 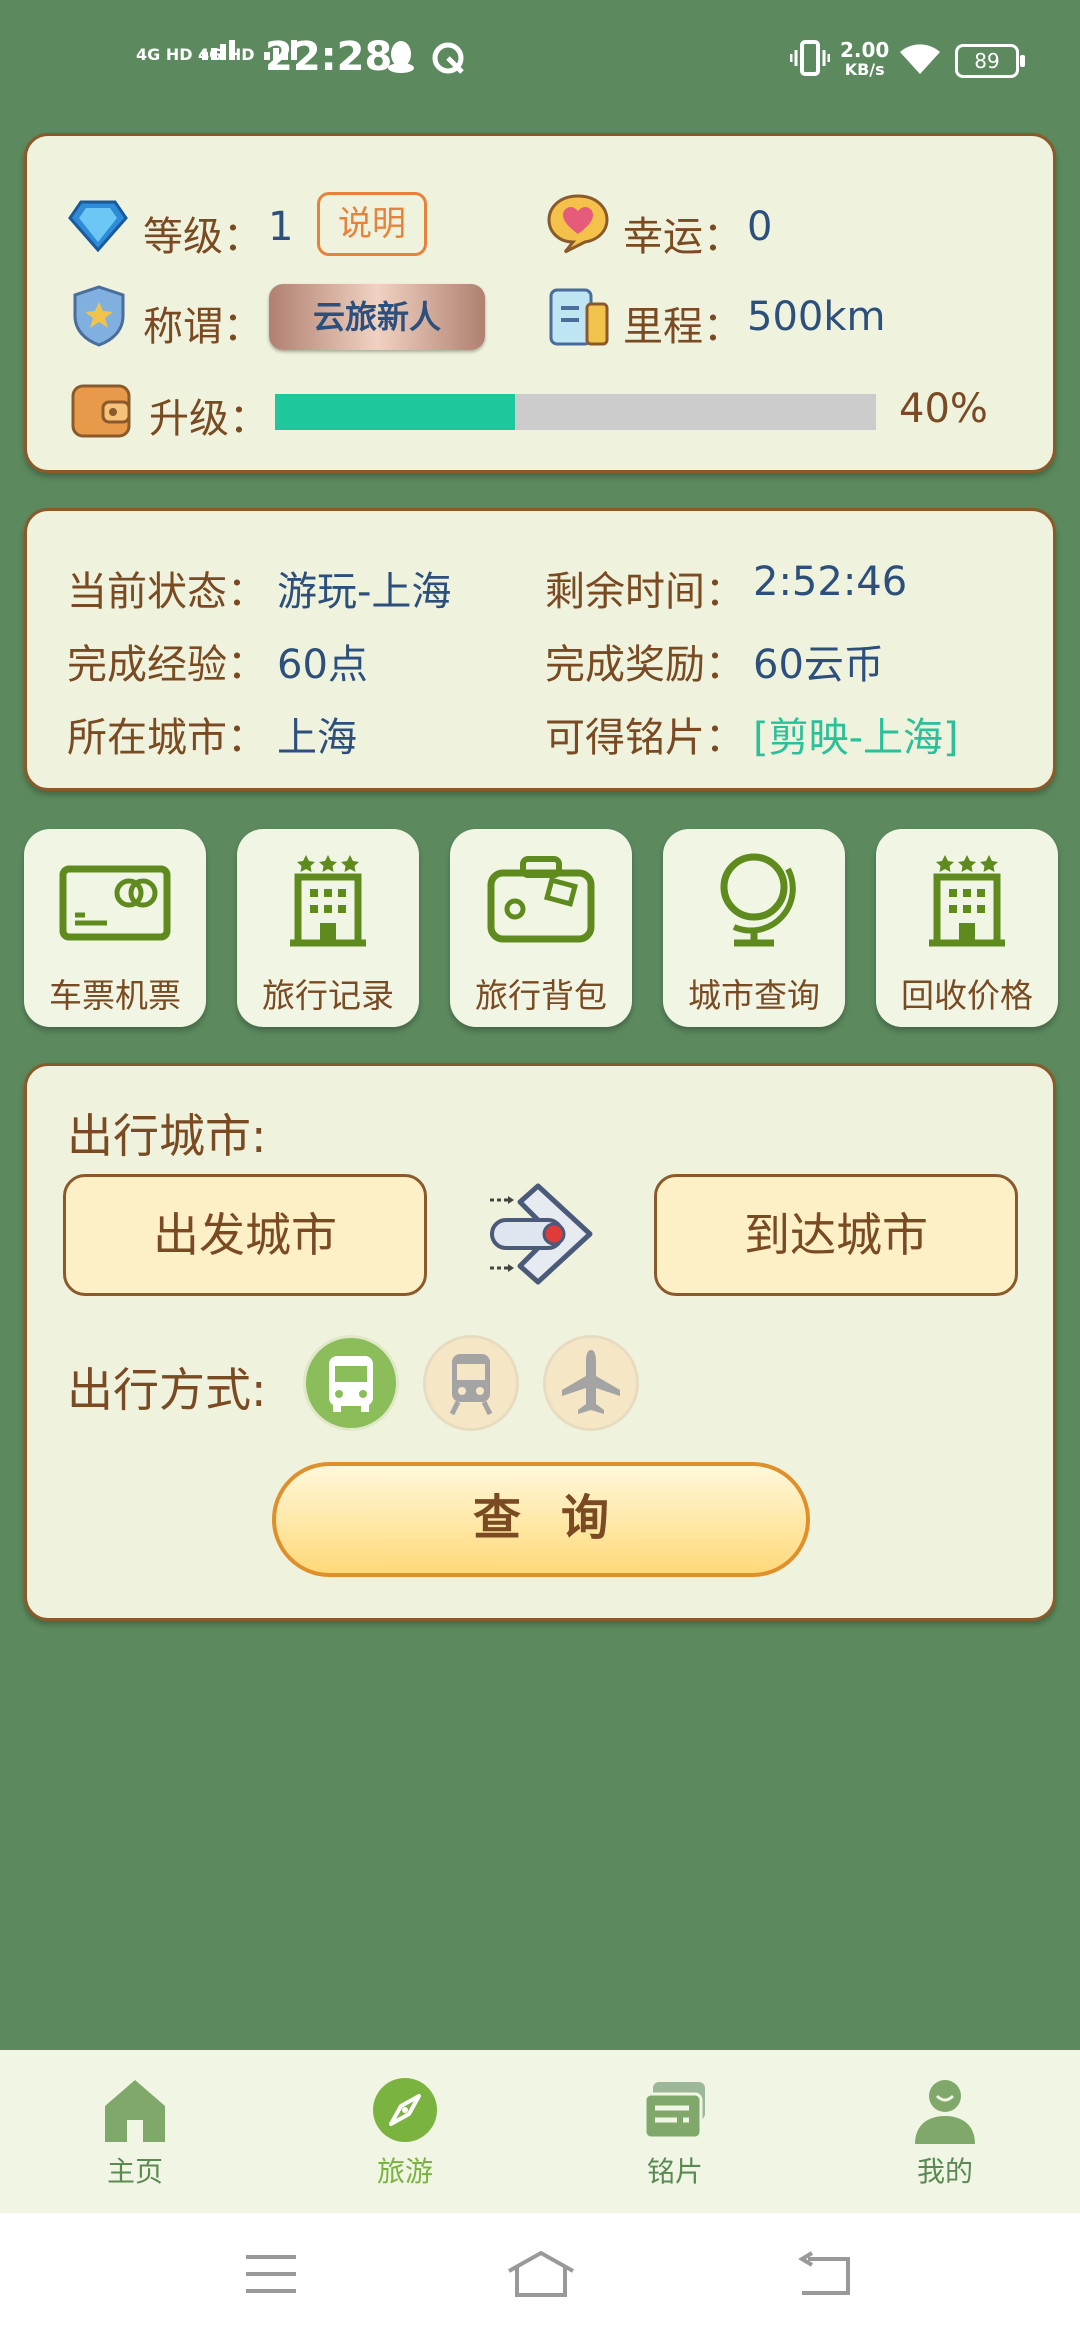 What do you see at coordinates (372, 224) in the screenshot?
I see `explain-button: 说明` at bounding box center [372, 224].